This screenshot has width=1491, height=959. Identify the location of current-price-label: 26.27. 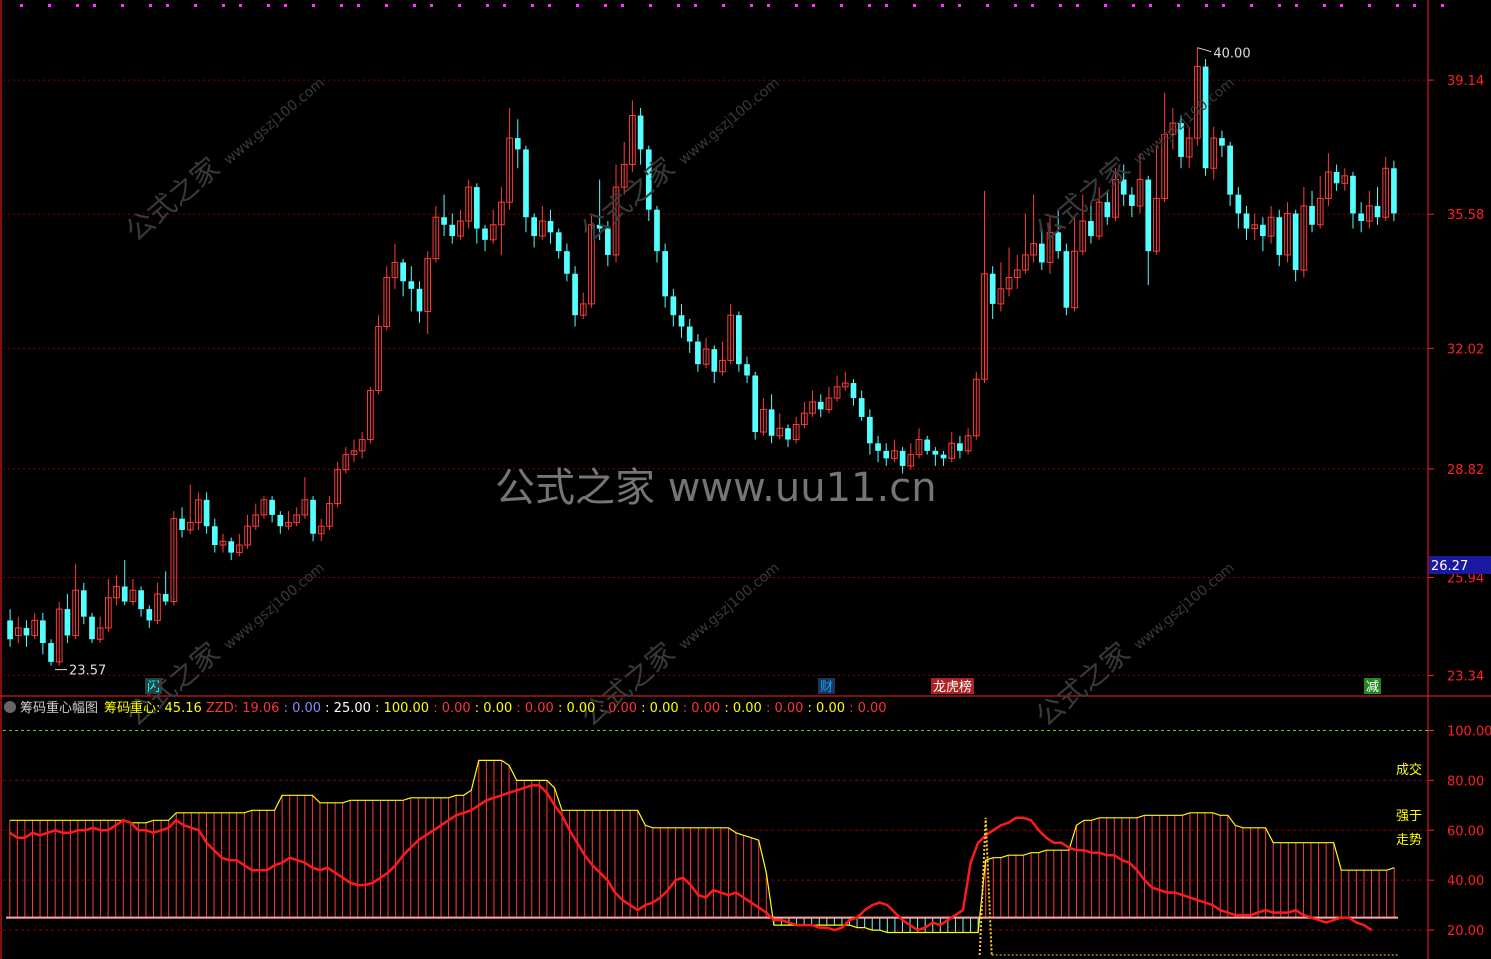
(1449, 566).